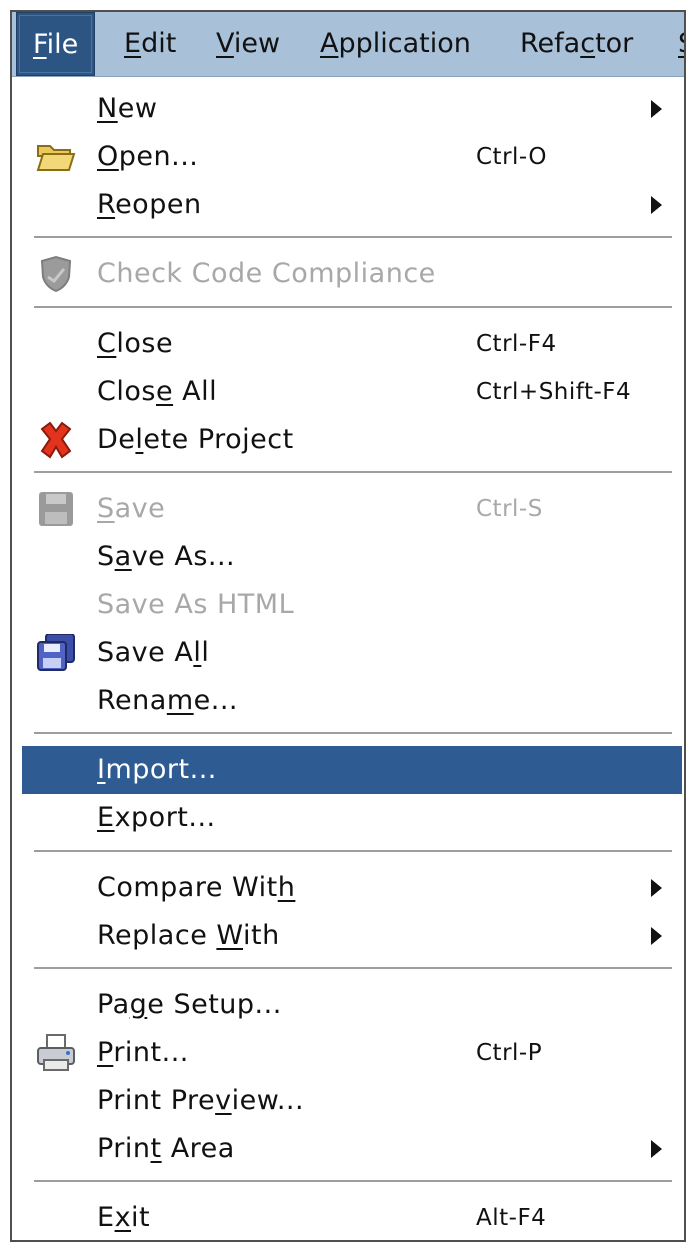 This screenshot has width=698, height=1252. I want to click on menu-item-save: Save Ctrl-S, so click(352, 509).